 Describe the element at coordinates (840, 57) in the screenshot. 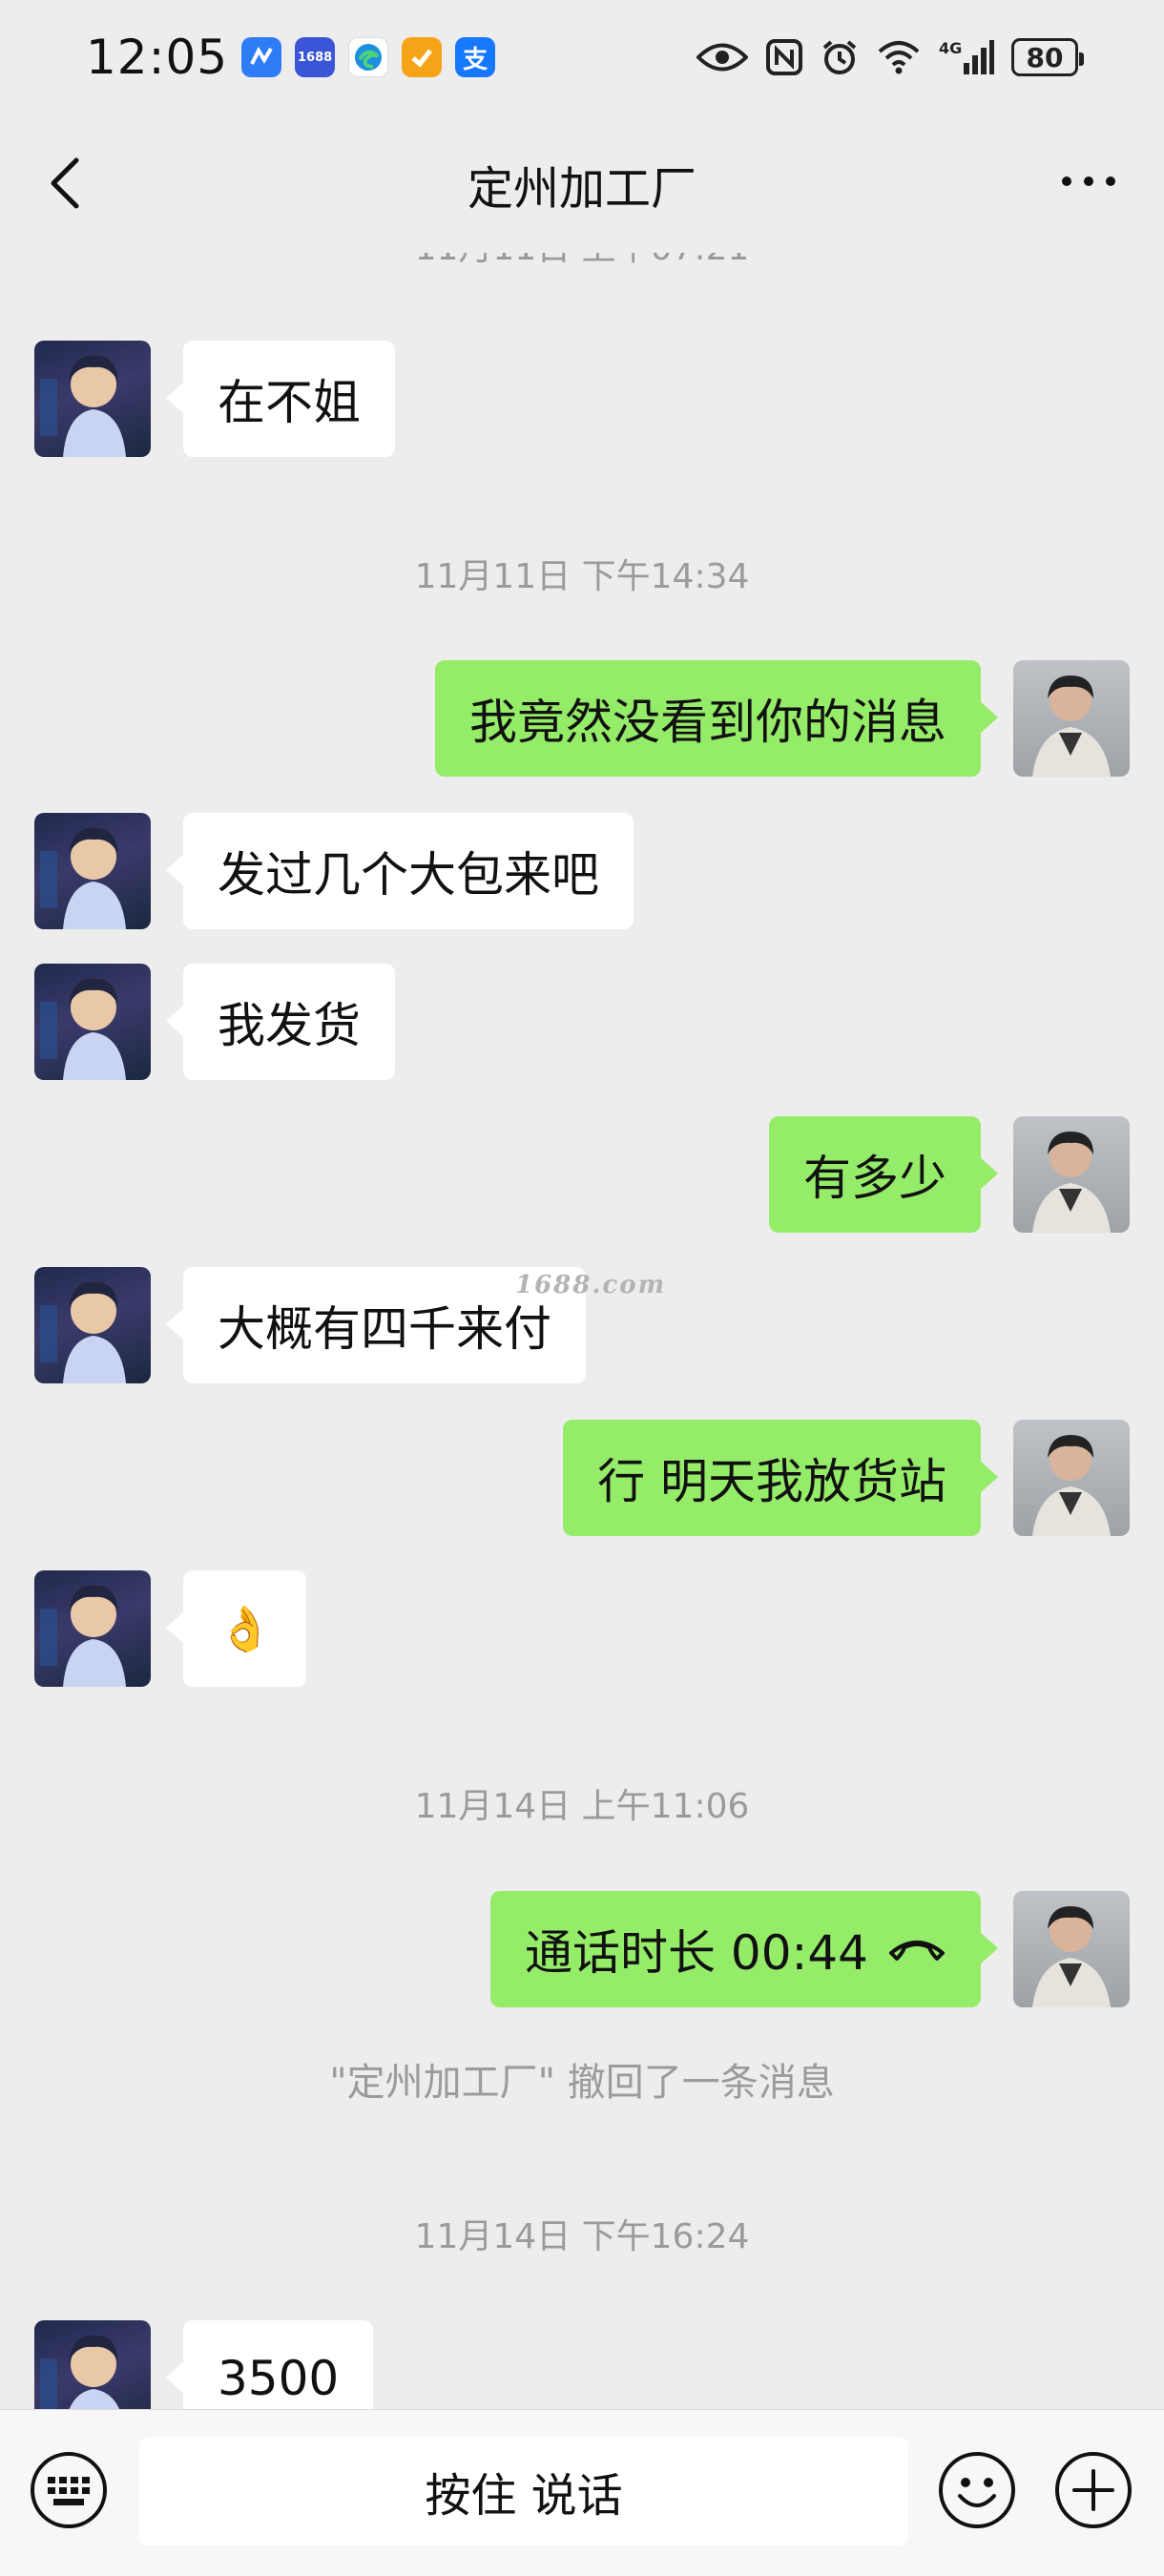

I see `alarm-icon` at that location.